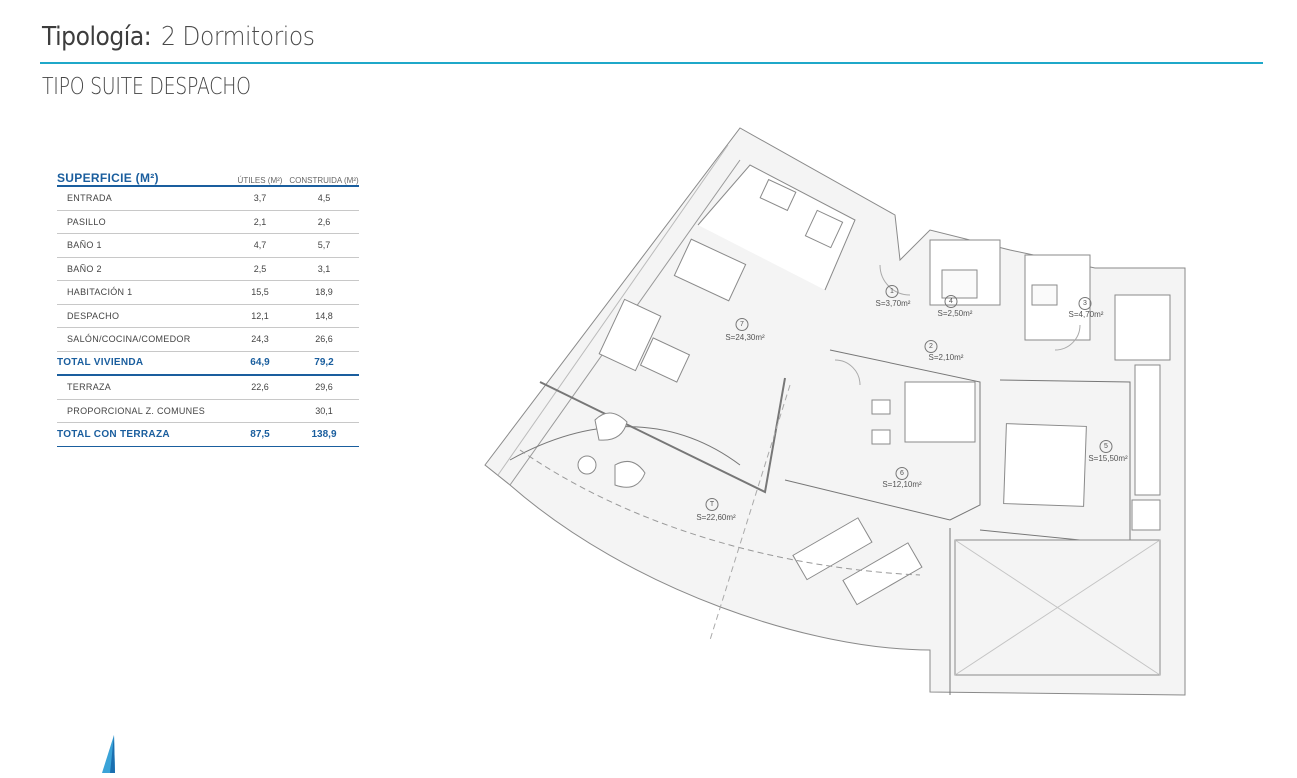  Describe the element at coordinates (1086, 314) in the screenshot. I see `room-area: S=4,70m²` at that location.